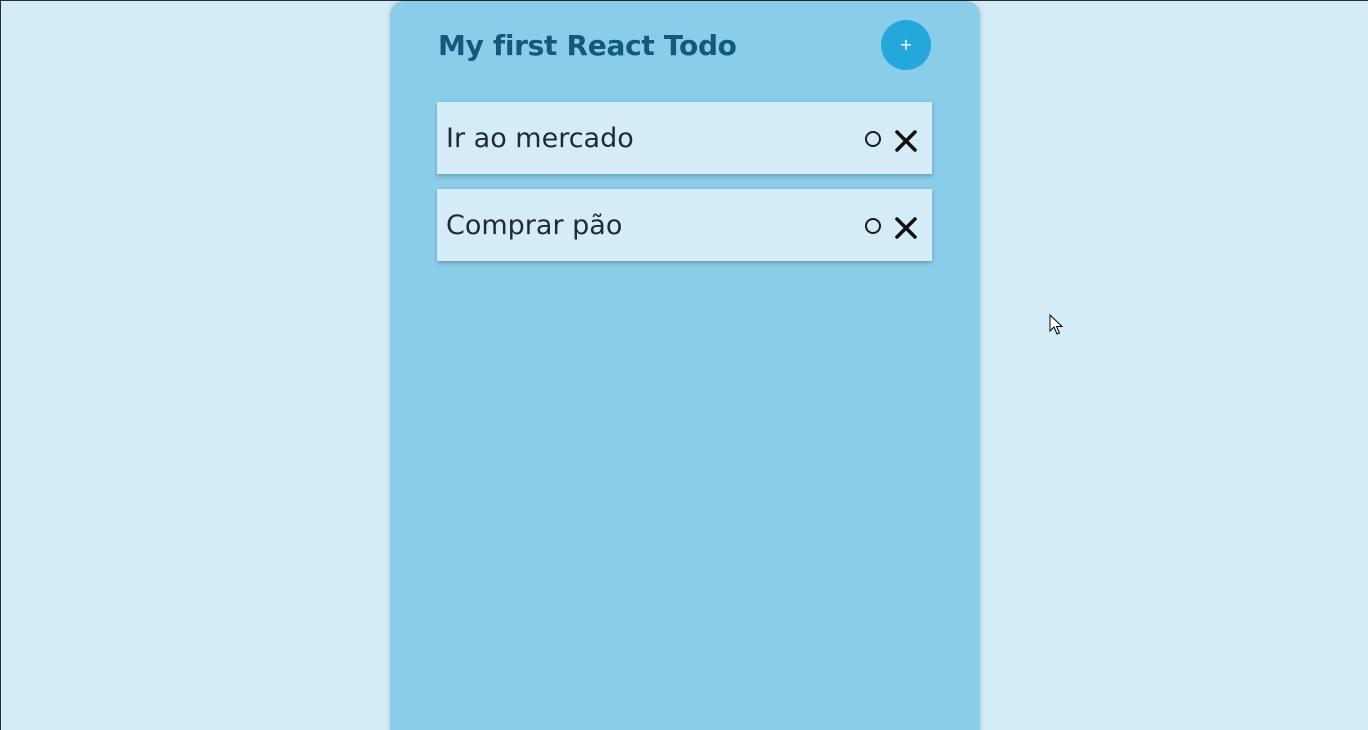 Image resolution: width=1368 pixels, height=730 pixels. What do you see at coordinates (1056, 324) in the screenshot?
I see `mouse-cursor-icon` at bounding box center [1056, 324].